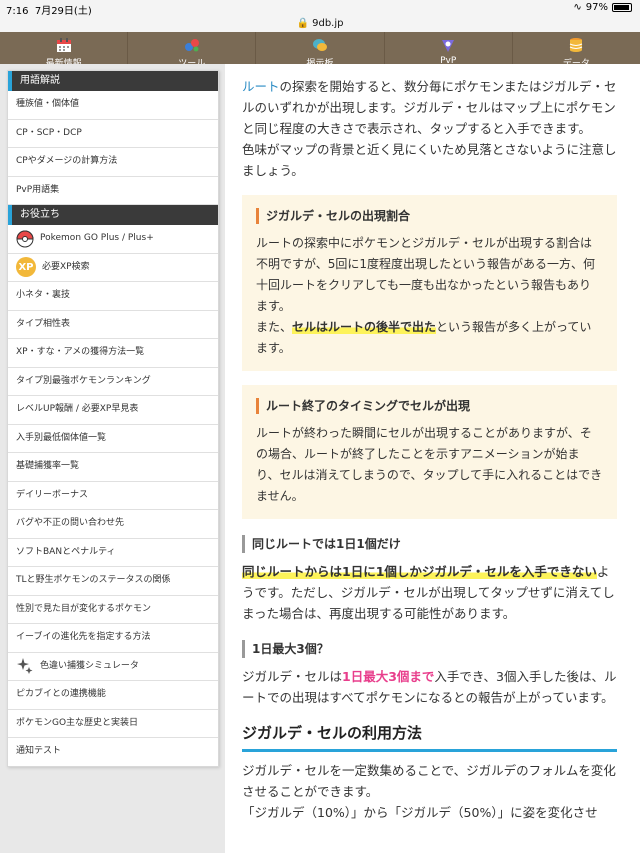  I want to click on sidebar-item: タイプ相性表, so click(113, 325).